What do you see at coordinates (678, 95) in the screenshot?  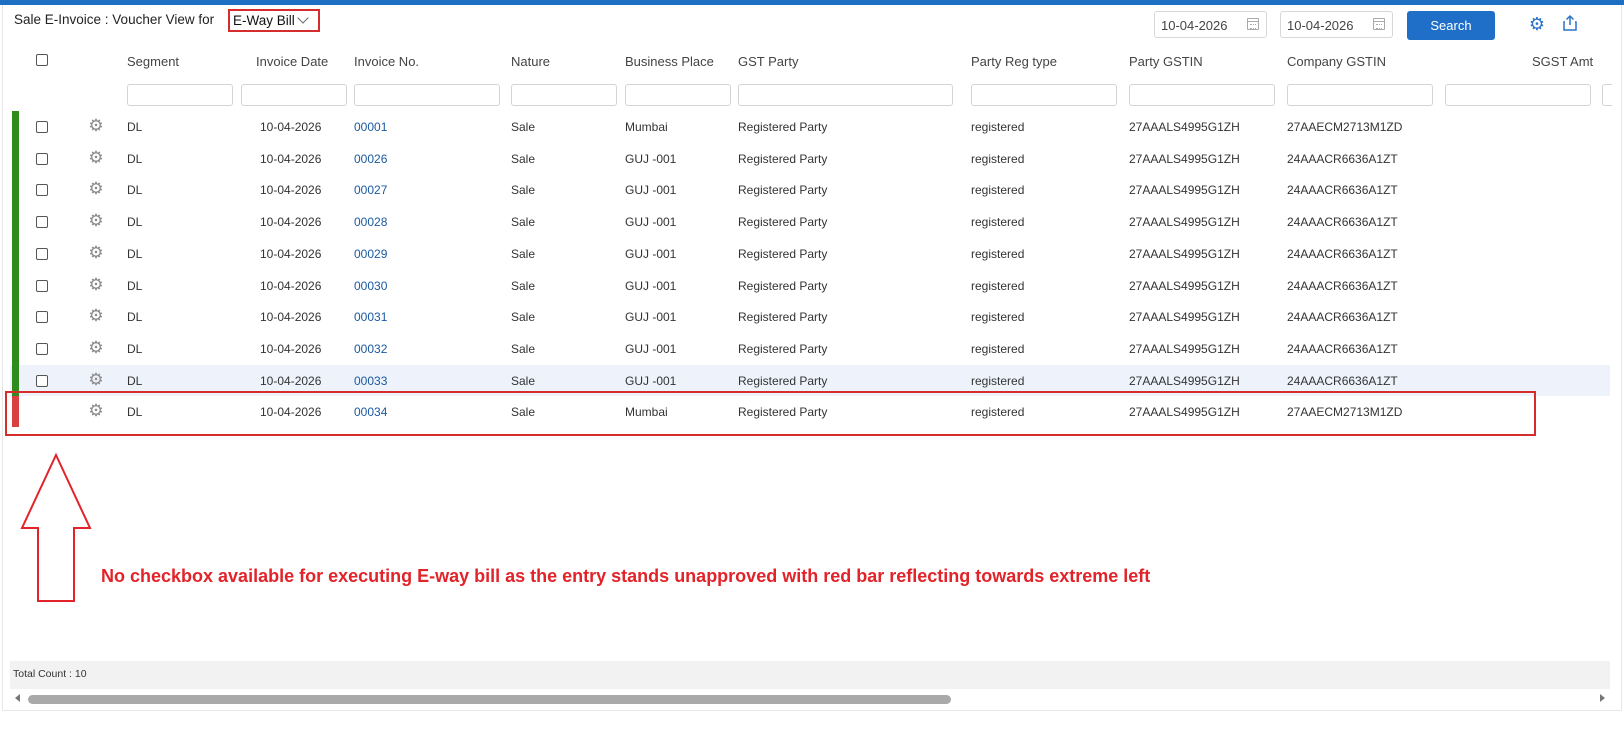 I see `filter-input-business-place` at bounding box center [678, 95].